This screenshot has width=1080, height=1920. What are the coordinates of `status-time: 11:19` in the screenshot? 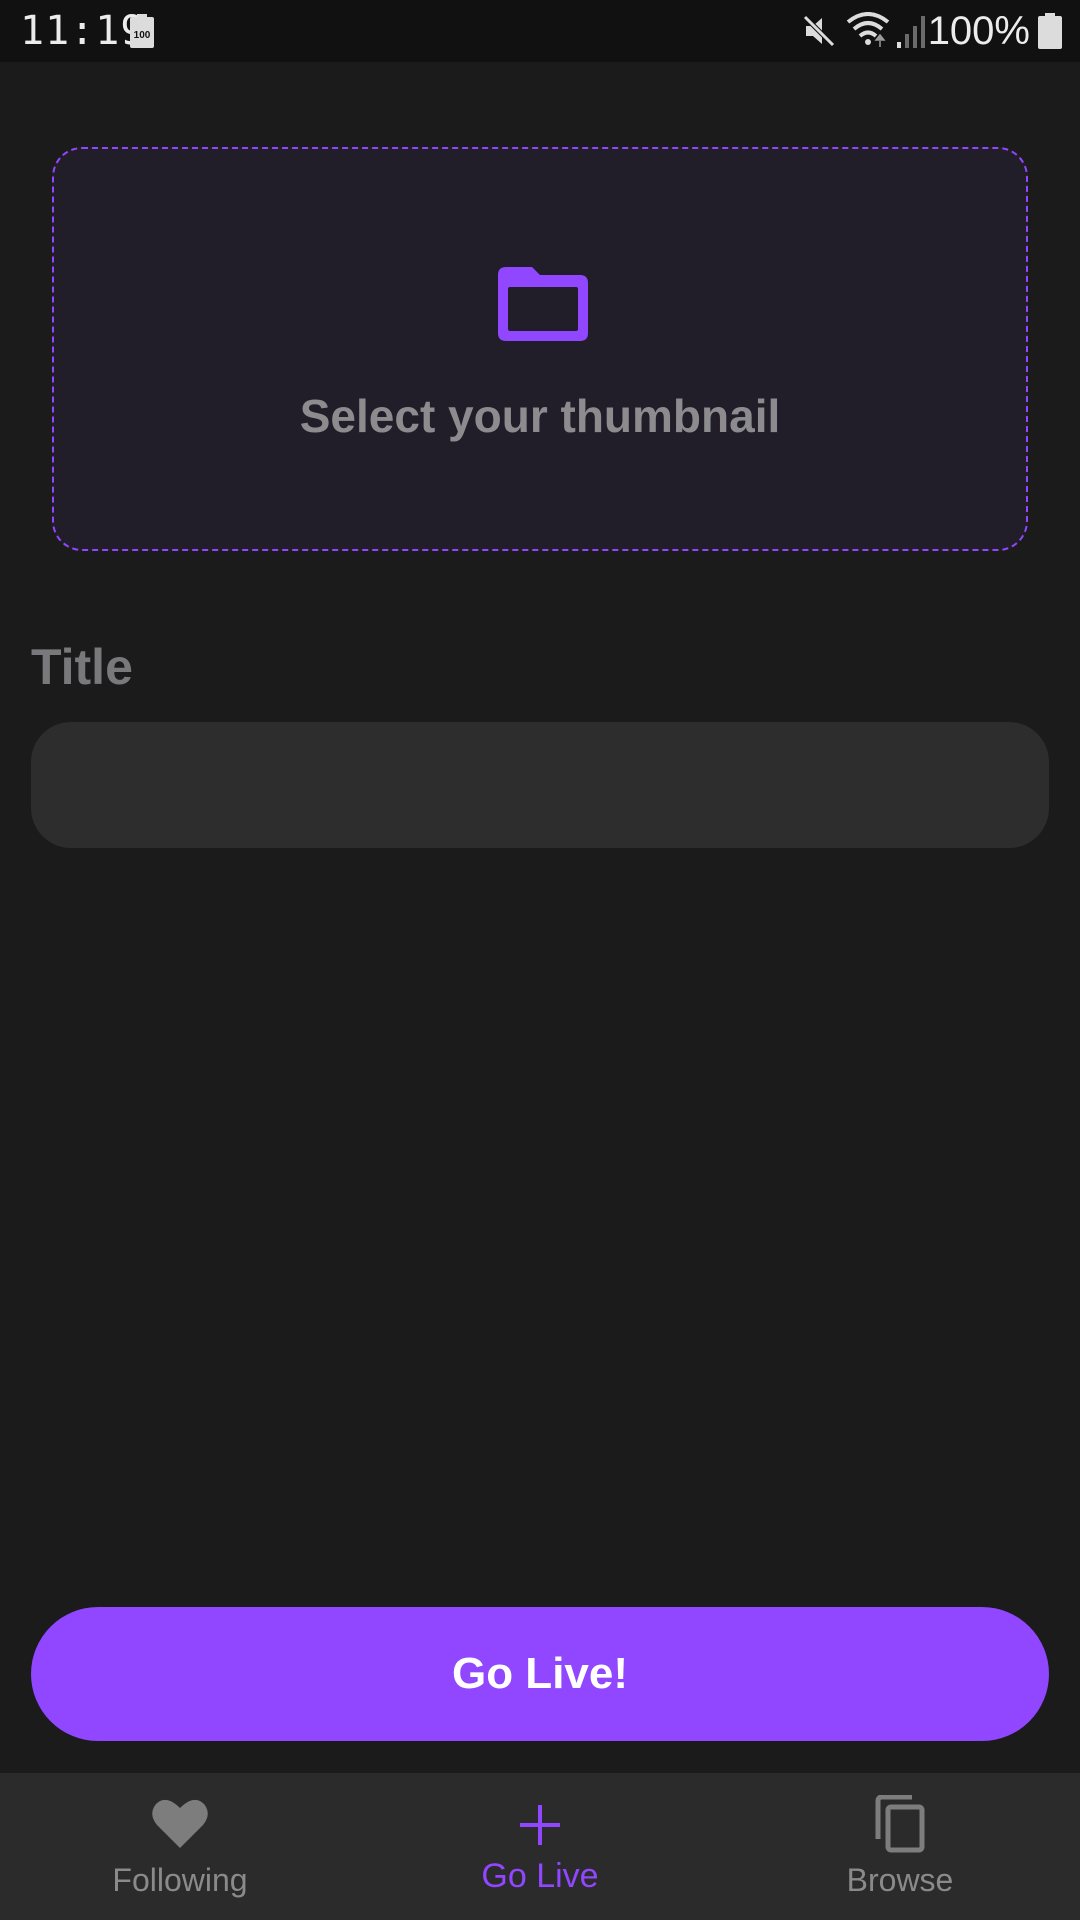 It's located at (83, 31).